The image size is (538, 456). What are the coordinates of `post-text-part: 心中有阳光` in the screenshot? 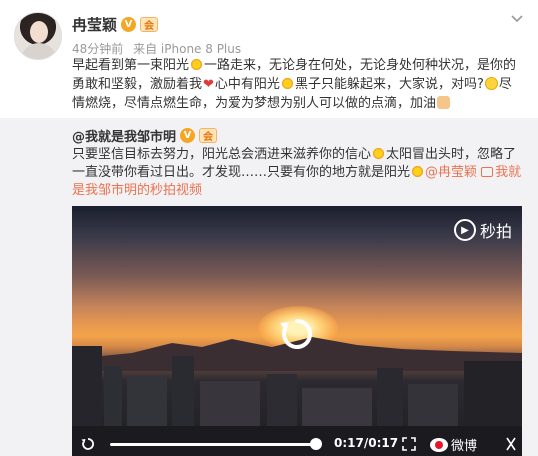 It's located at (247, 84).